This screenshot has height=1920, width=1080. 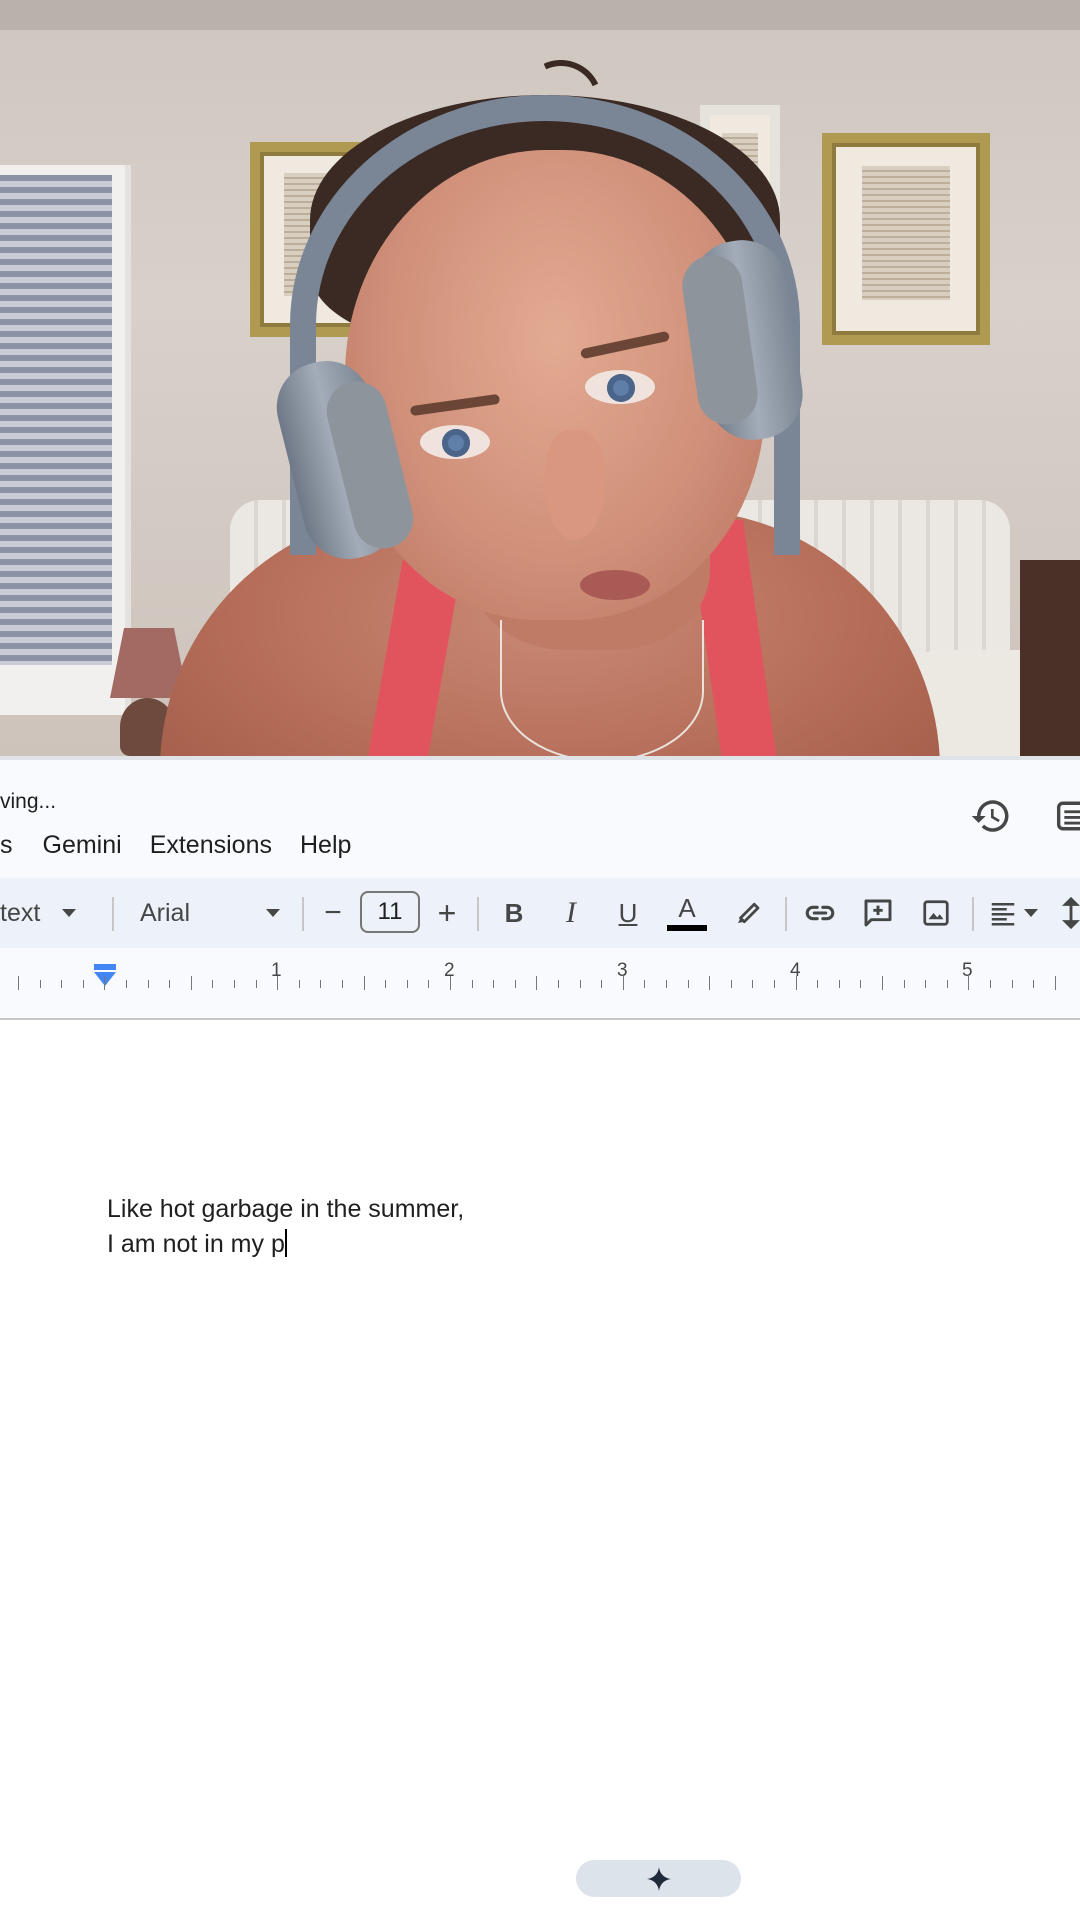 I want to click on insert-image-button, so click(x=936, y=913).